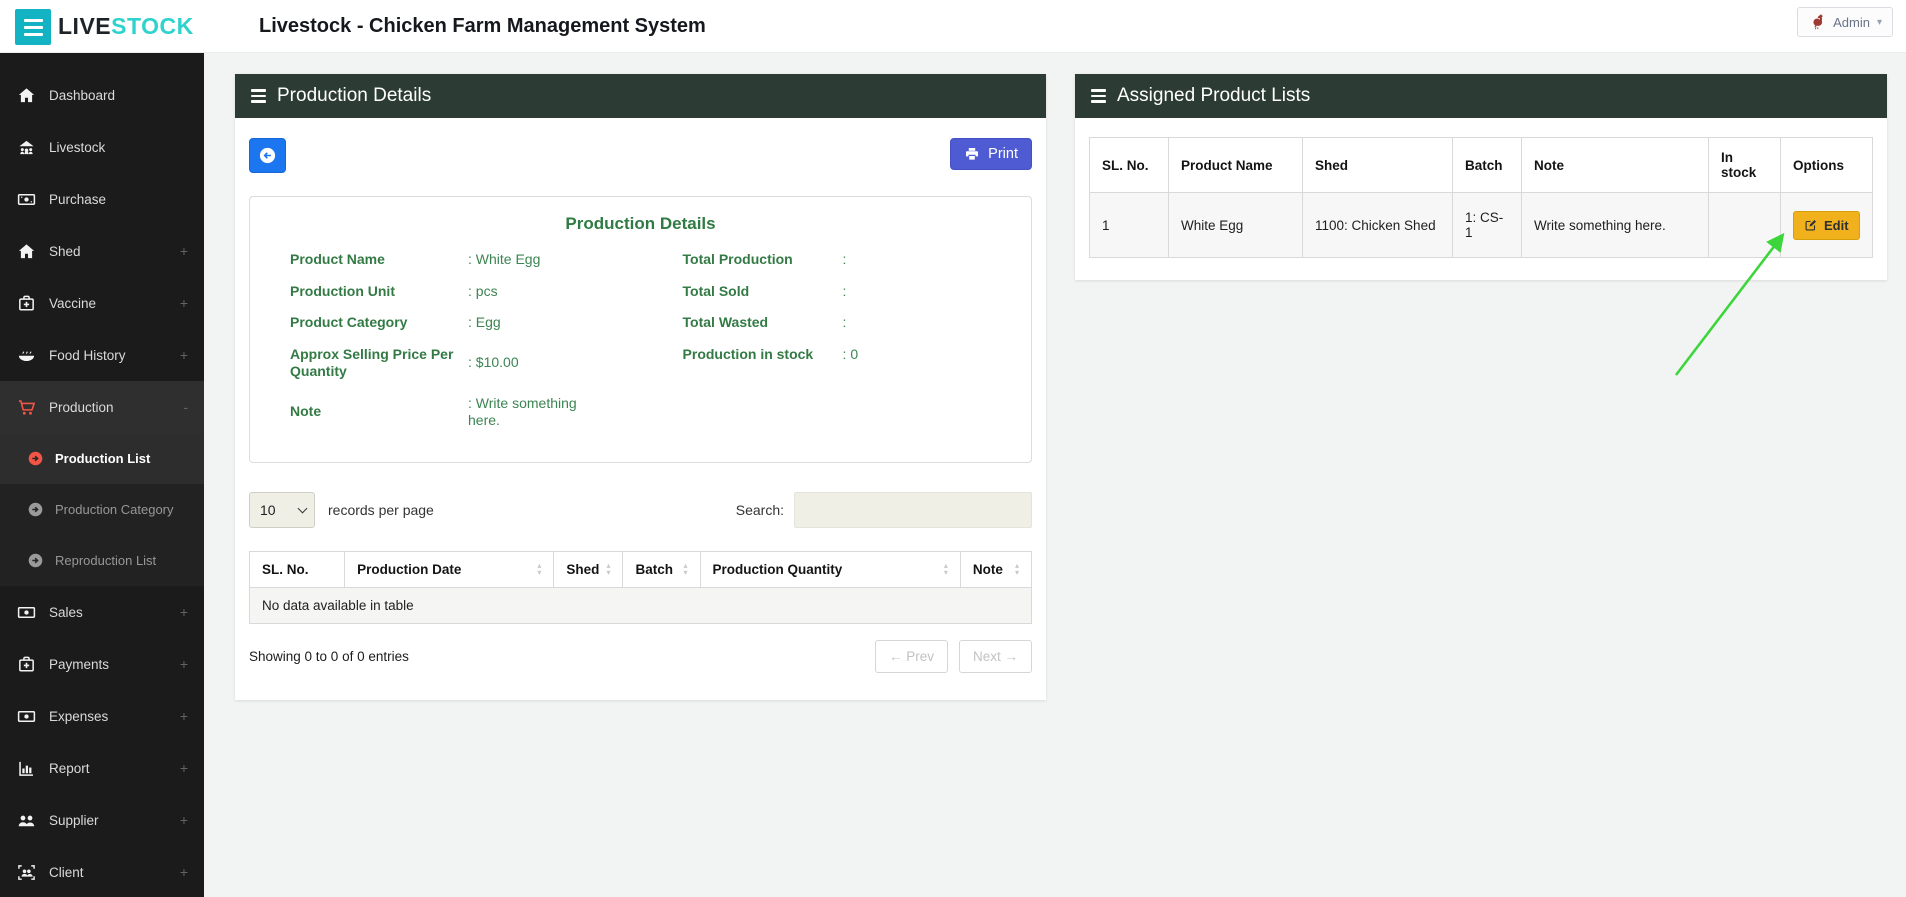  Describe the element at coordinates (449, 569) in the screenshot. I see `column-header-production-date: Production Date ▴ ▾` at that location.